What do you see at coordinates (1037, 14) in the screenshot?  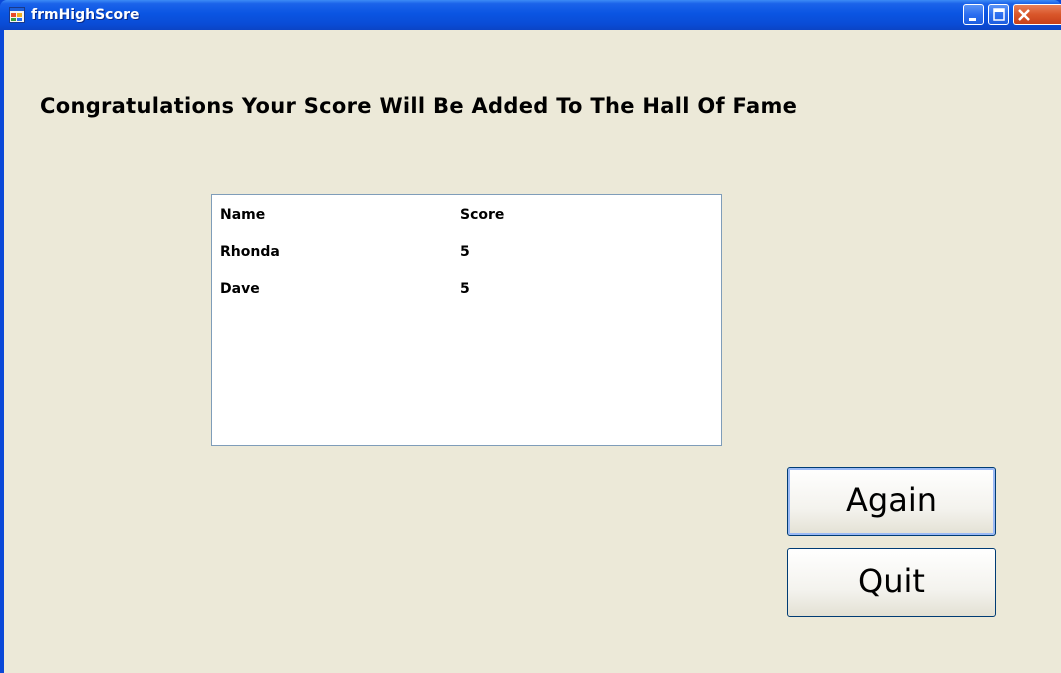 I see `close-button` at bounding box center [1037, 14].